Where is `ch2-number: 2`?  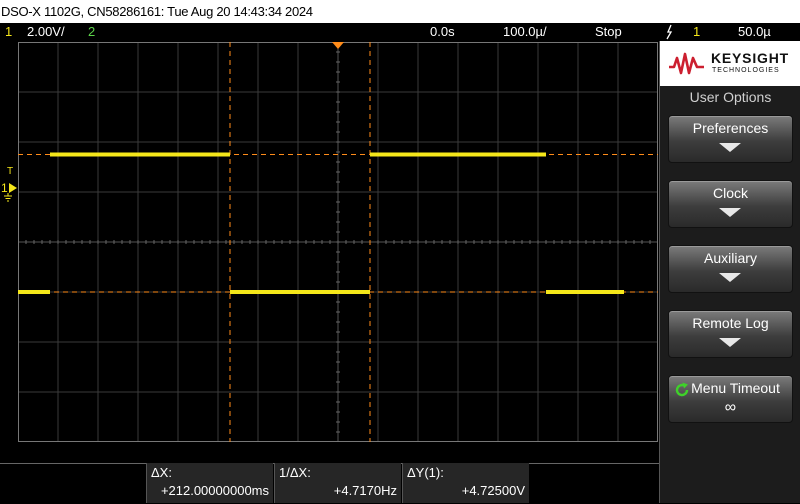
ch2-number: 2 is located at coordinates (91, 32).